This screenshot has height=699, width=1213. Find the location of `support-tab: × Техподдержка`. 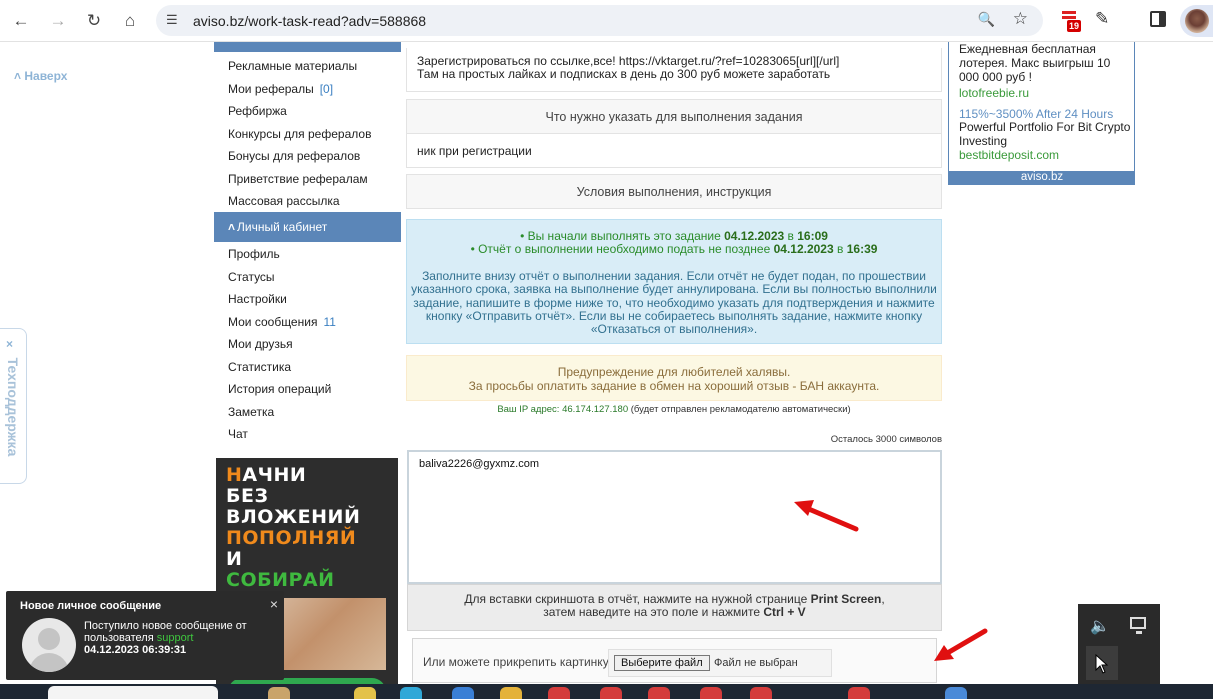

support-tab: × Техподдержка is located at coordinates (13, 406).